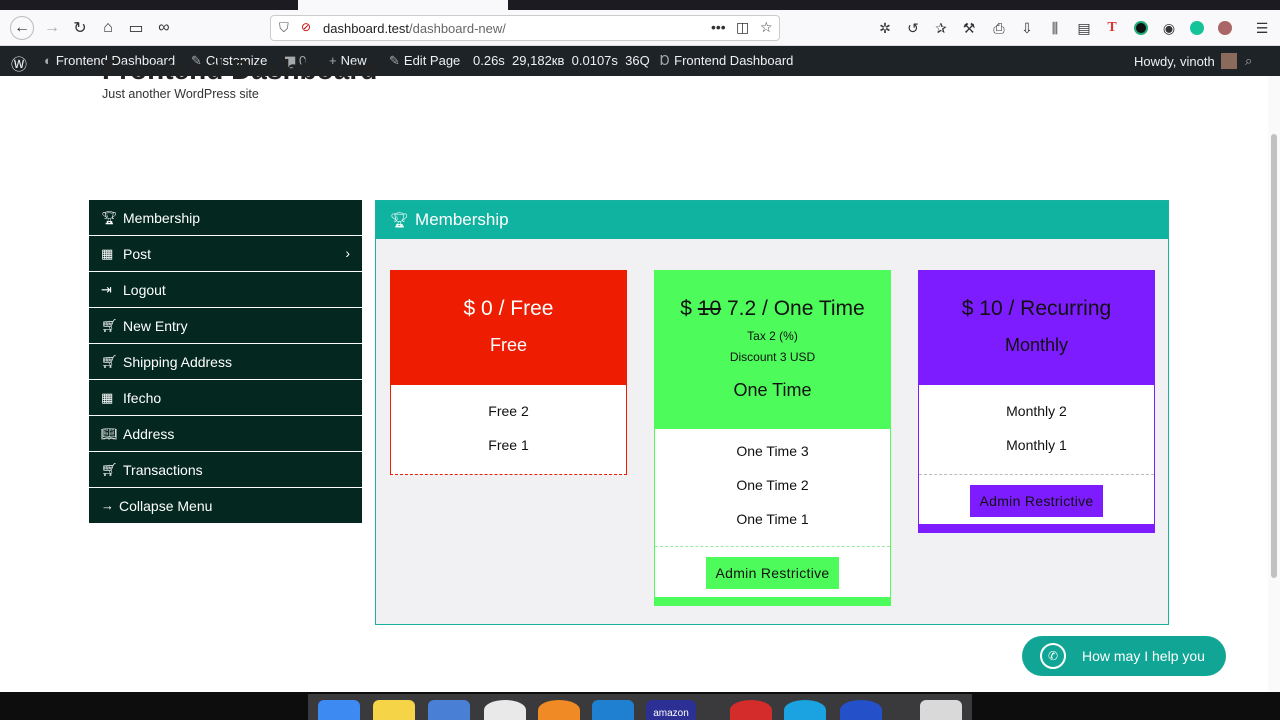 The height and width of the screenshot is (720, 1280). Describe the element at coordinates (1197, 28) in the screenshot. I see `extension-grammar-icon` at that location.